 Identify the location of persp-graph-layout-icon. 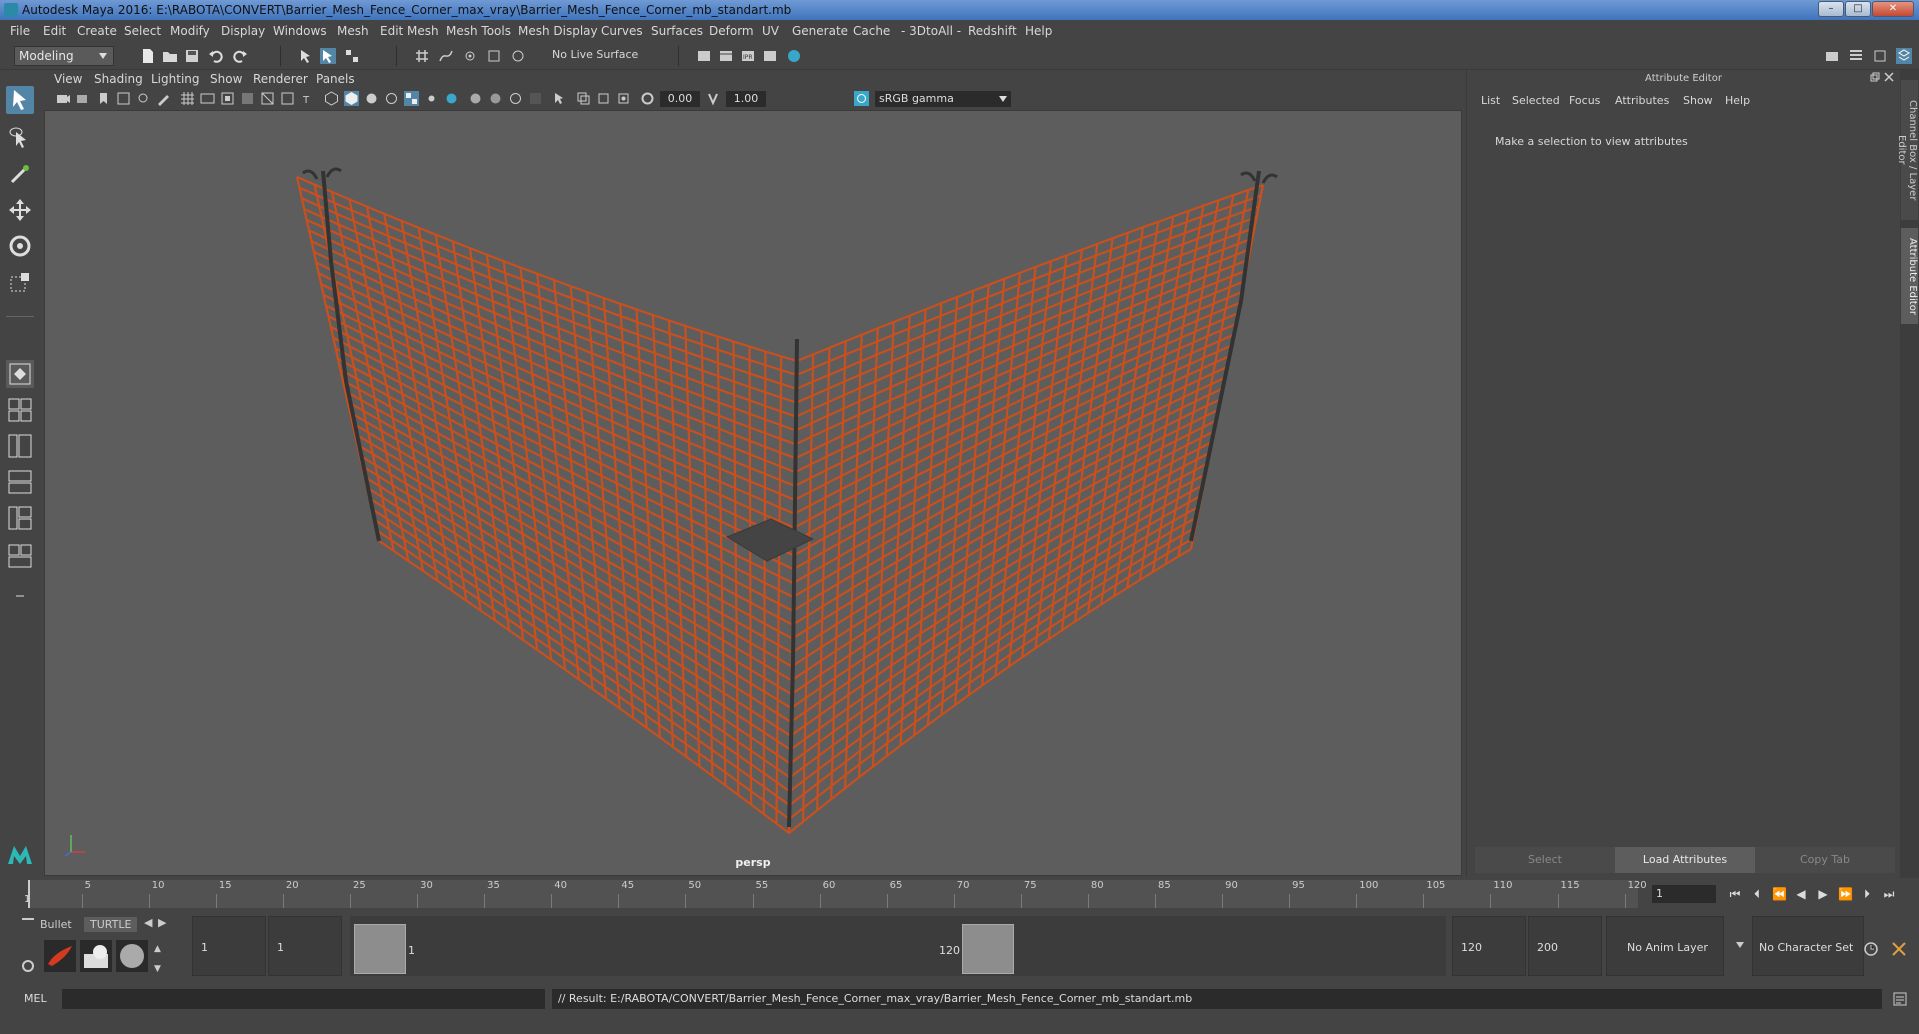
(20, 482).